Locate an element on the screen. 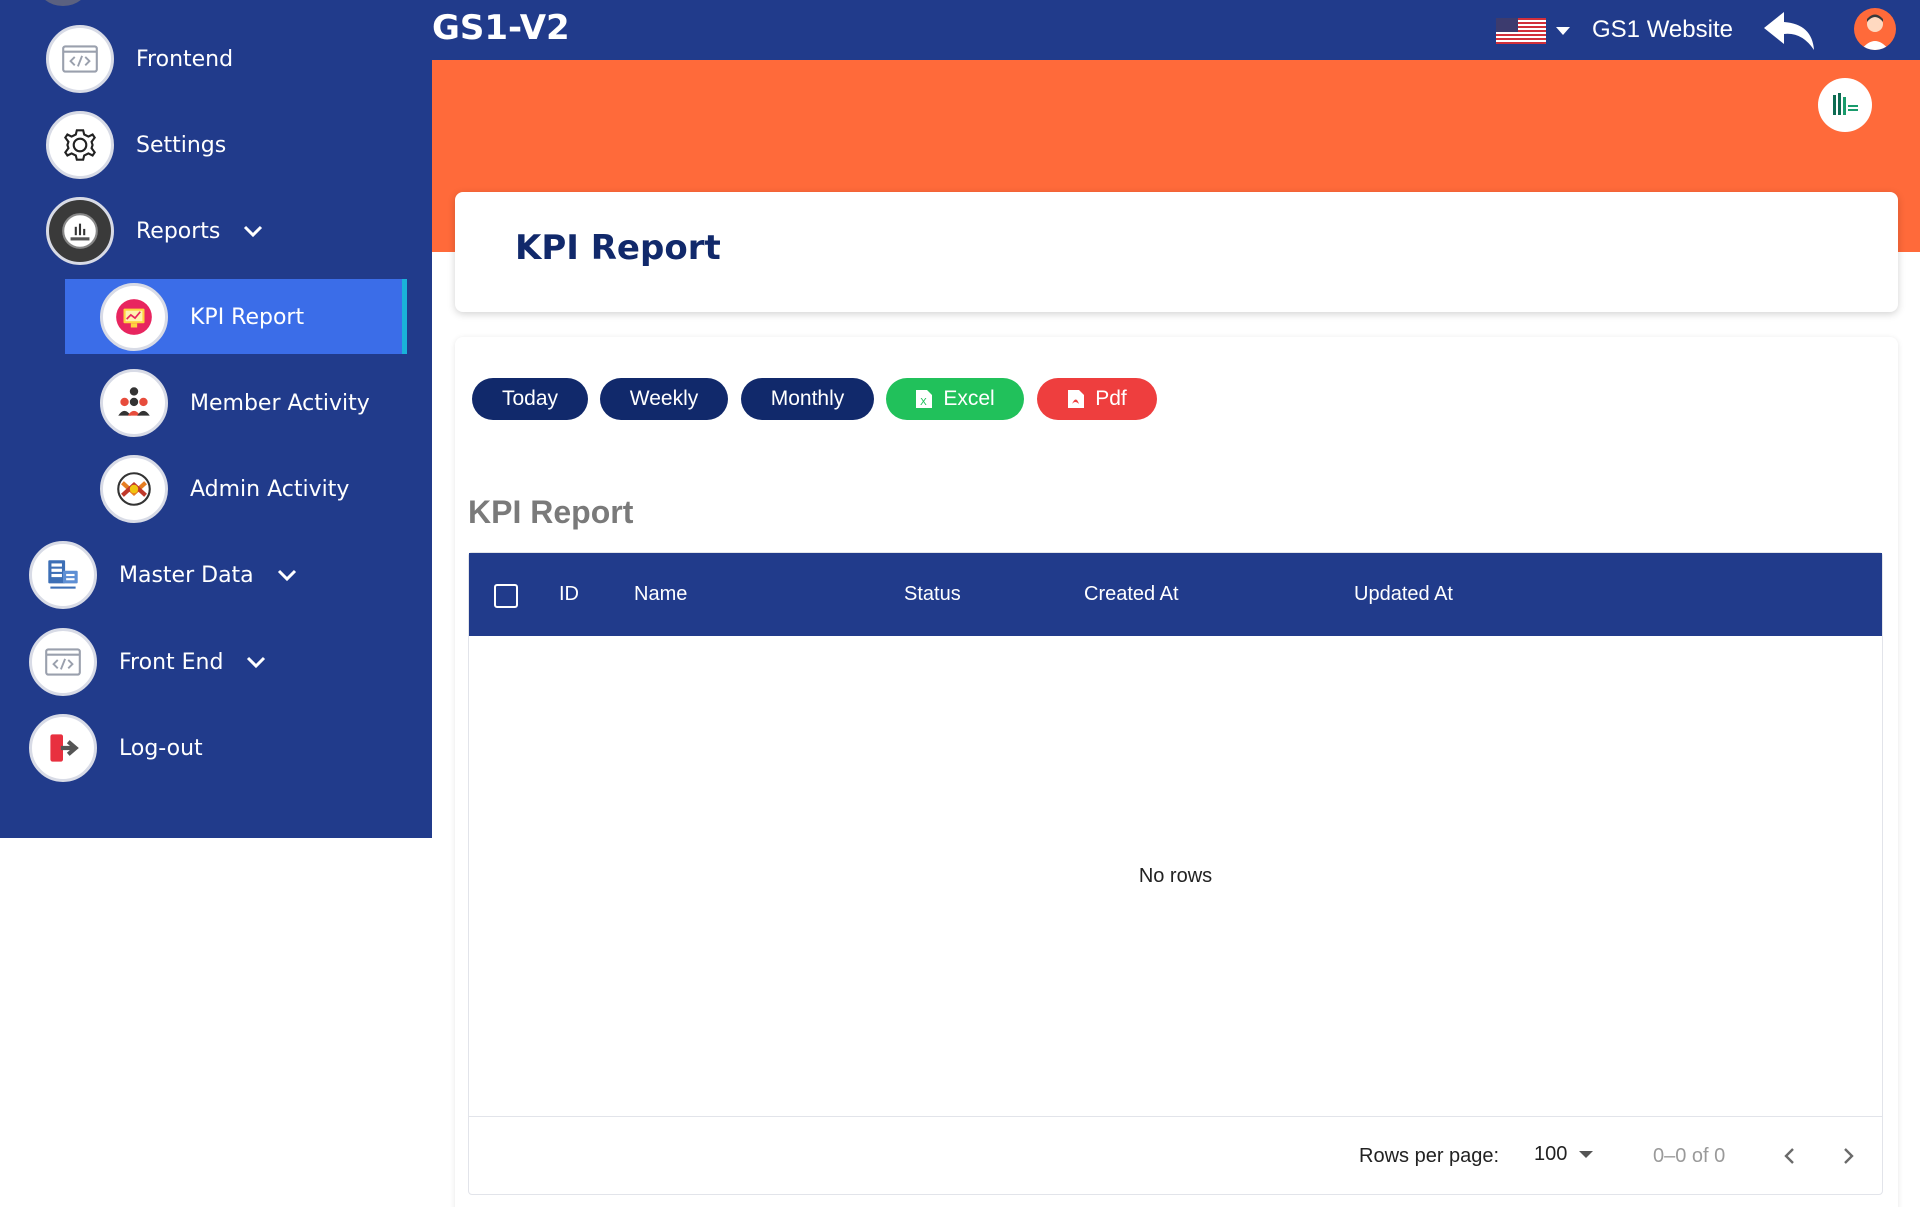 Image resolution: width=1920 pixels, height=1207 pixels. empty-state-text: No rows is located at coordinates (1175, 876).